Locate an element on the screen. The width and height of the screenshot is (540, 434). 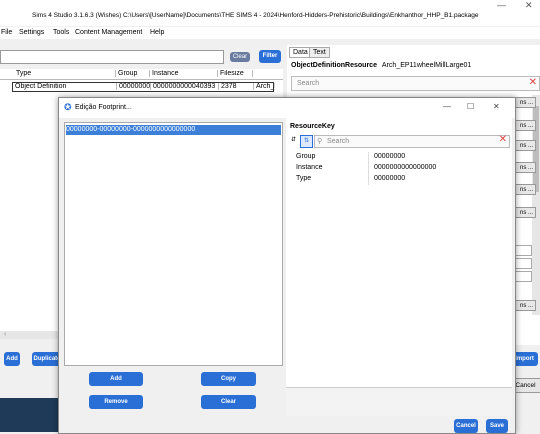
minimize-icon: — is located at coordinates (501, 5).